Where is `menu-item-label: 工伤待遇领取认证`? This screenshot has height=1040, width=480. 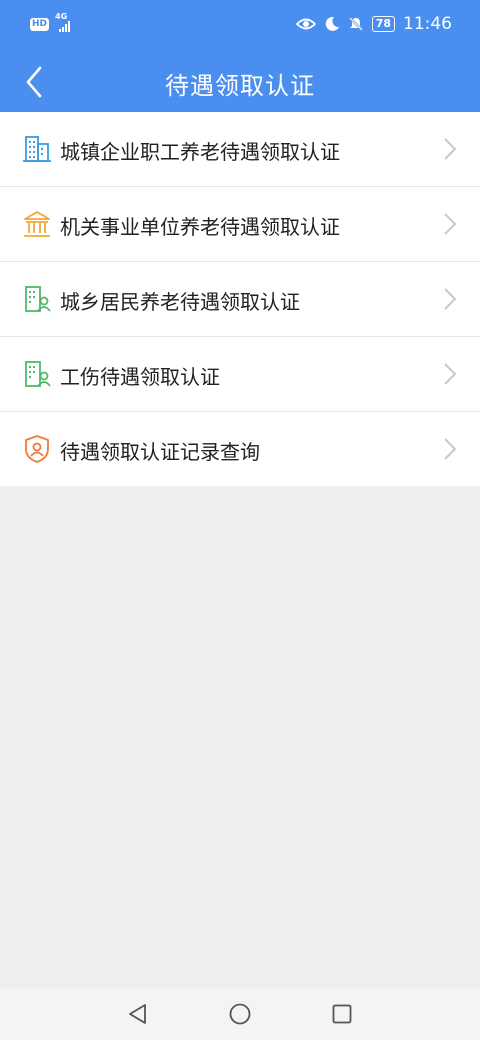 menu-item-label: 工伤待遇领取认证 is located at coordinates (140, 377).